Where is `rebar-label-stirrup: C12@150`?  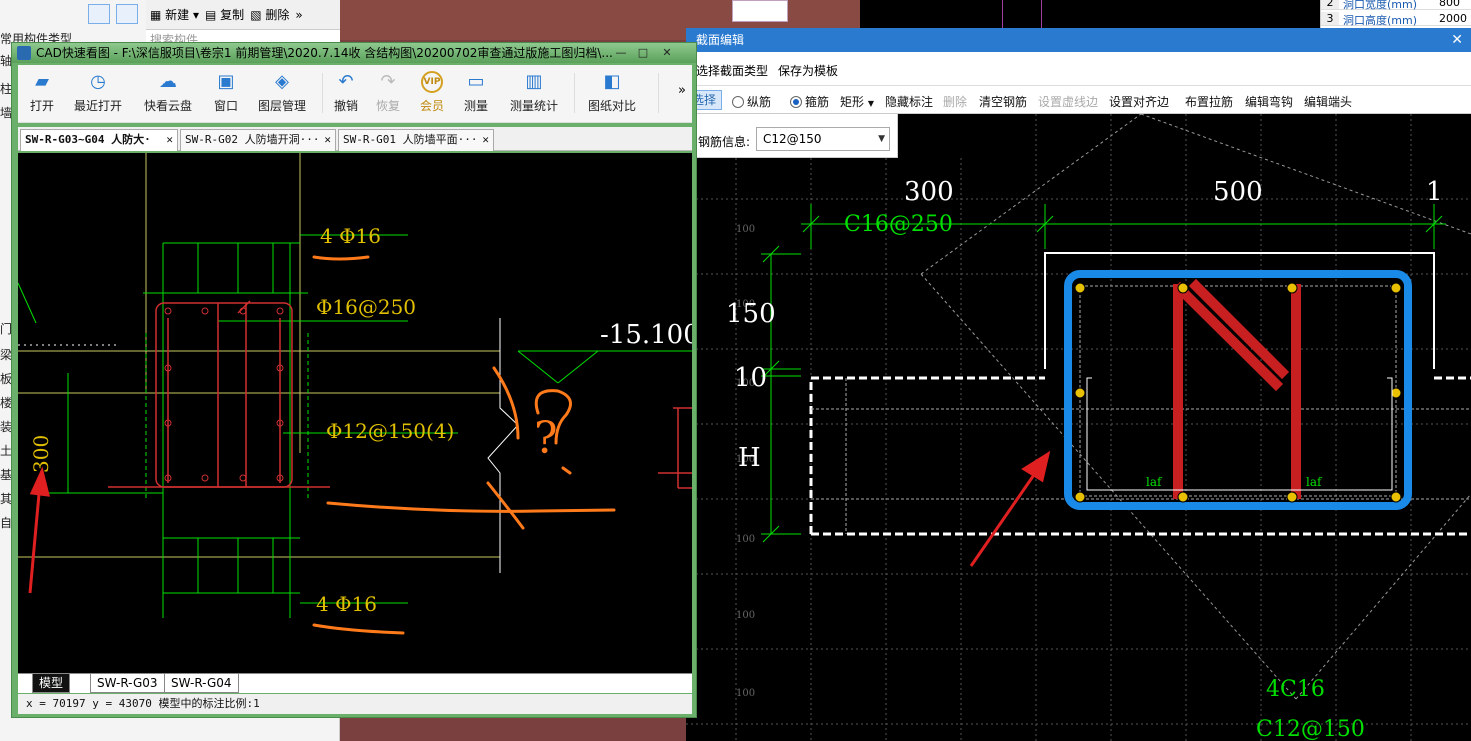
rebar-label-stirrup: C12@150 is located at coordinates (1310, 729).